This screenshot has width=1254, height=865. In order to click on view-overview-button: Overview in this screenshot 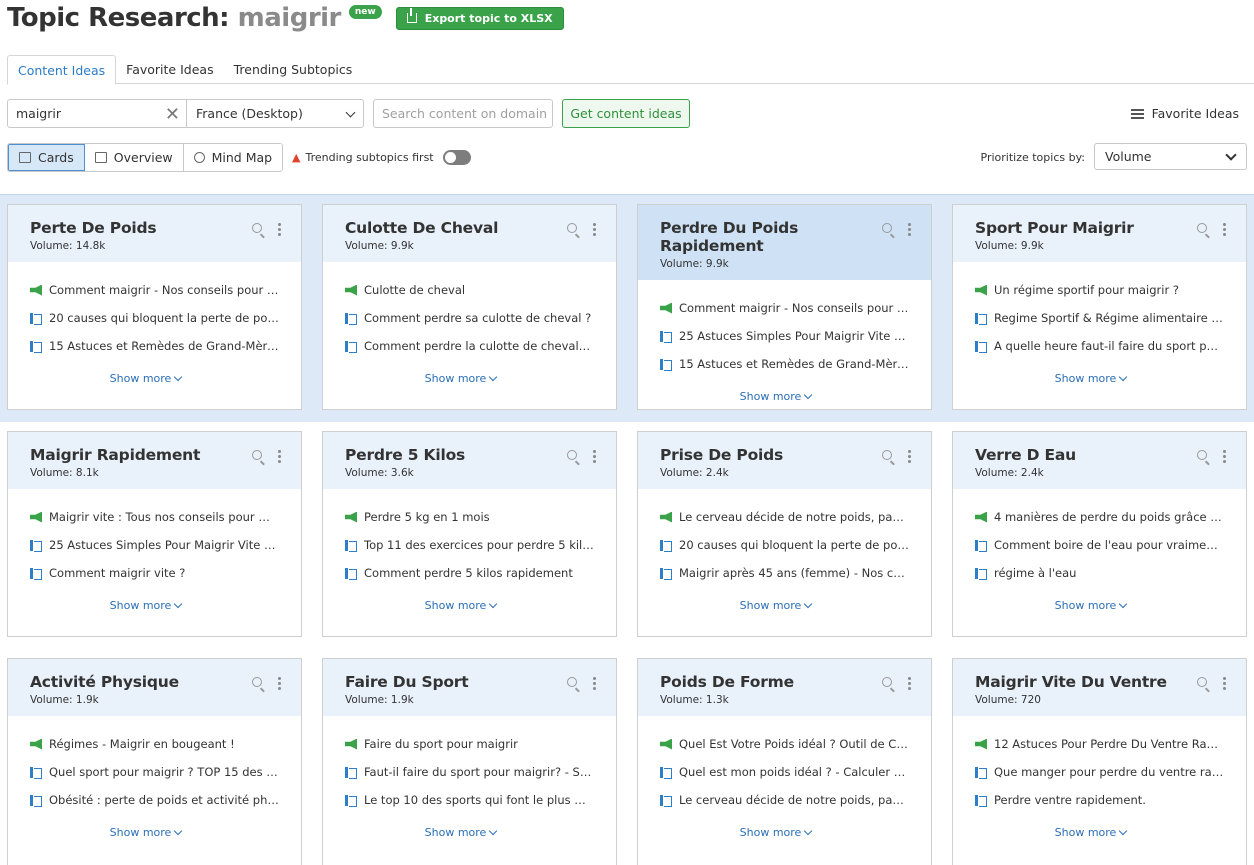, I will do `click(134, 157)`.